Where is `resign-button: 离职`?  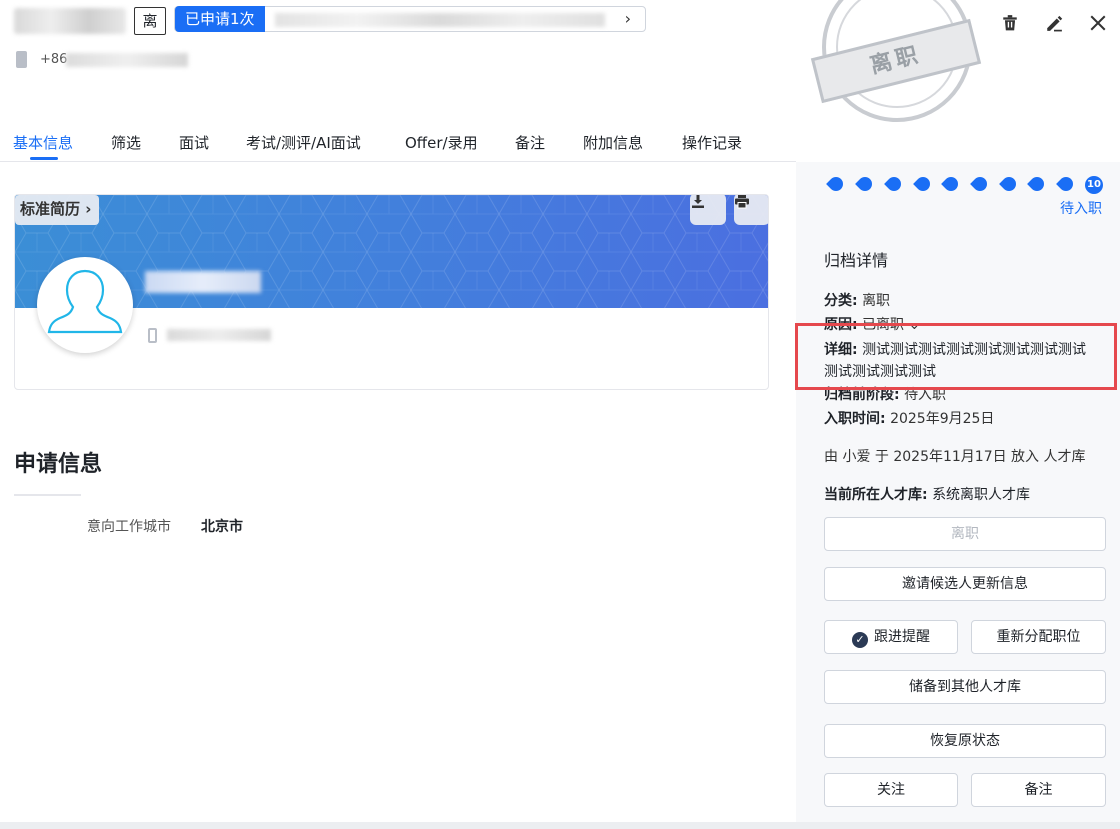
resign-button: 离职 is located at coordinates (965, 534).